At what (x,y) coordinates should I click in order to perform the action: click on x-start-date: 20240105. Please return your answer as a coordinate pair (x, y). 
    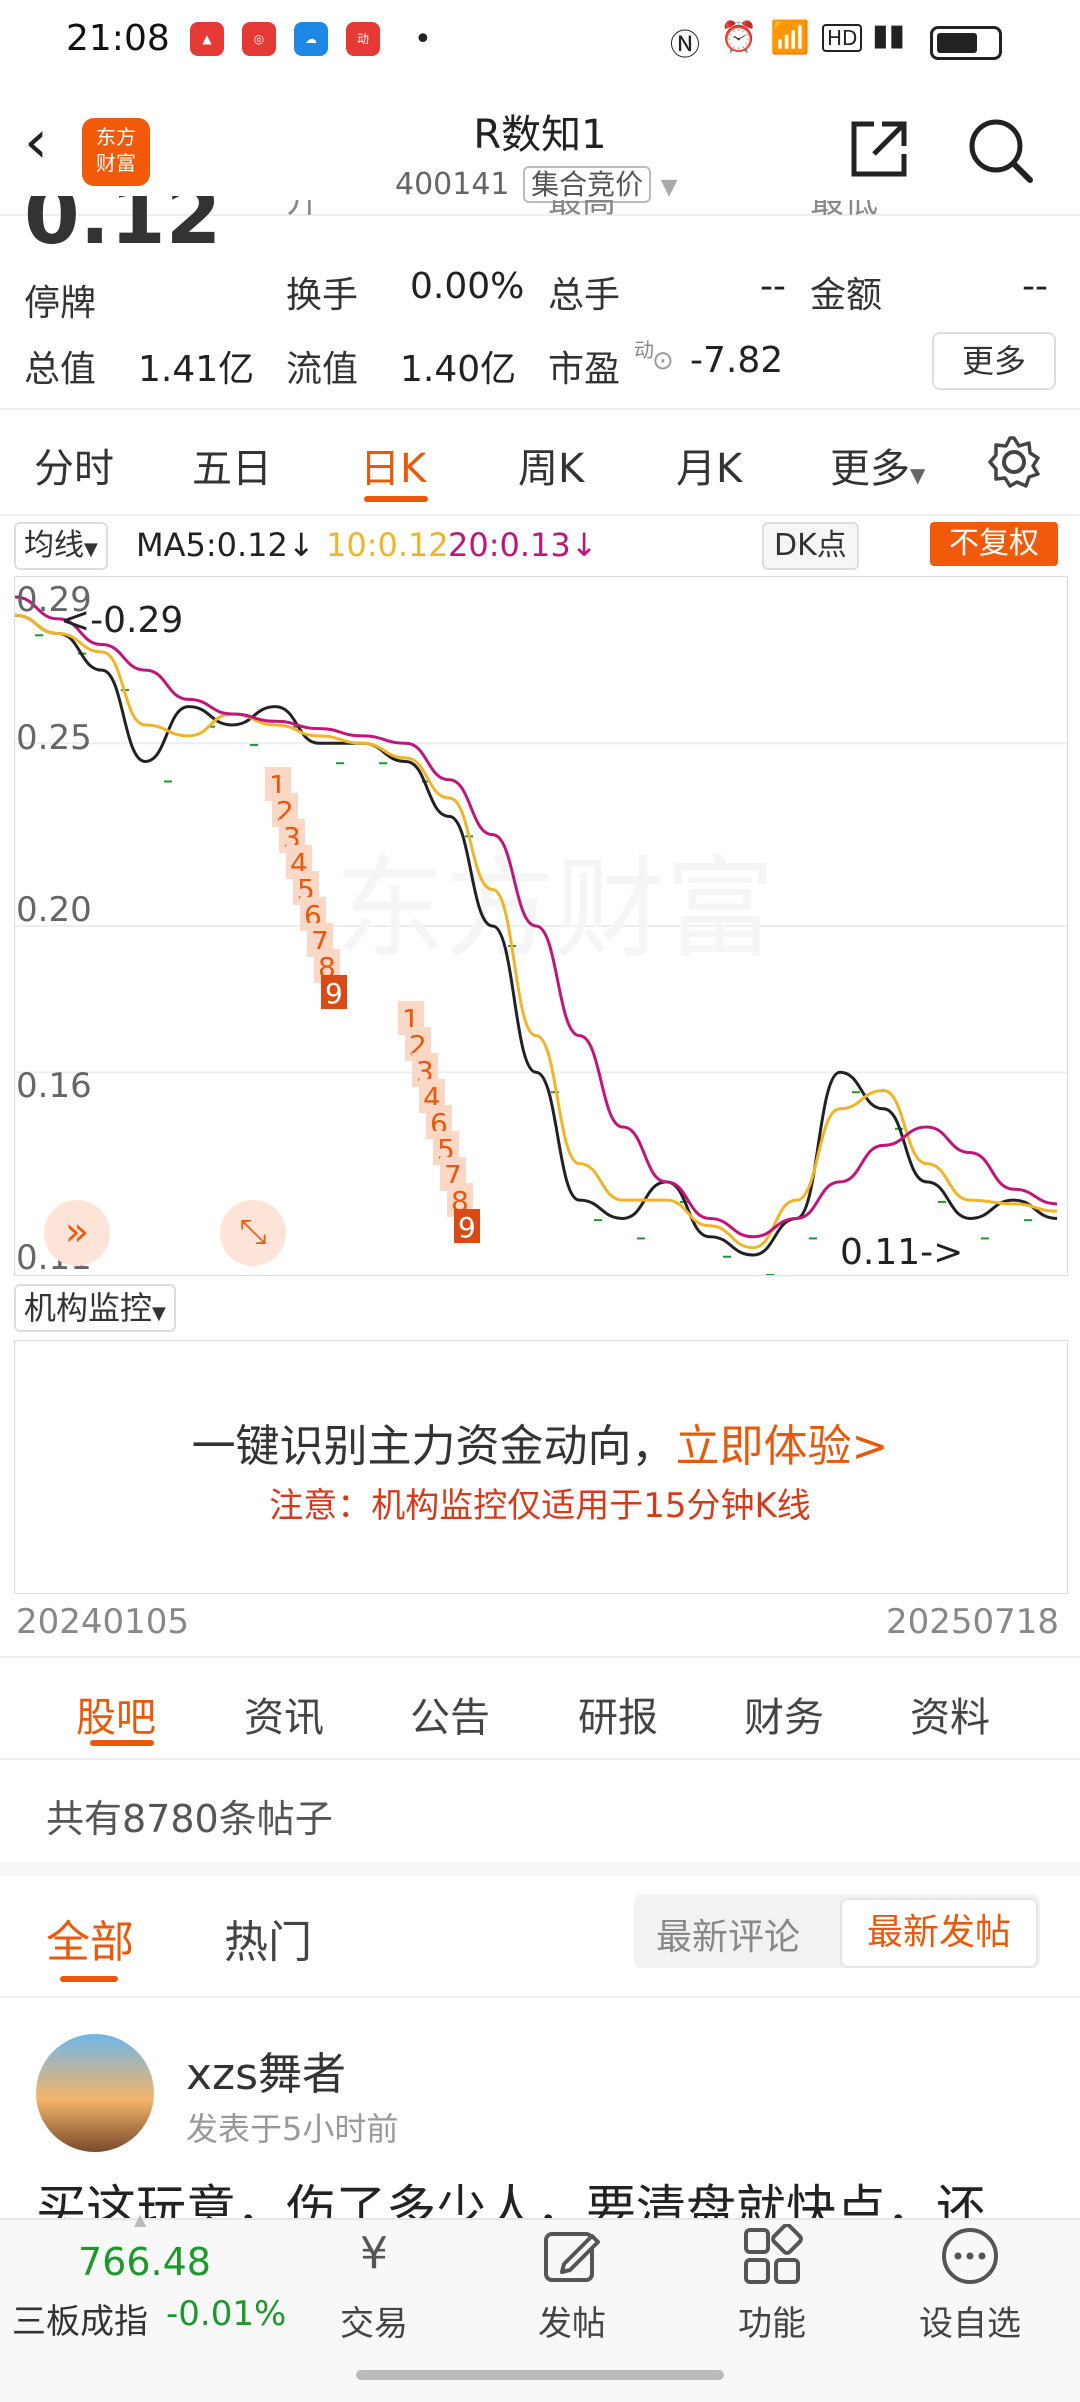
    Looking at the image, I should click on (103, 1622).